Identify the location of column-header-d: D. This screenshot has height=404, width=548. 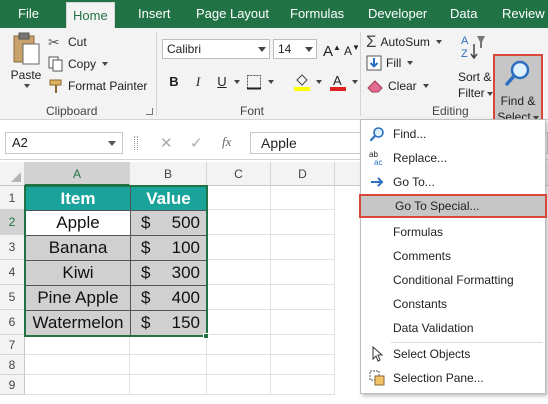
(303, 174).